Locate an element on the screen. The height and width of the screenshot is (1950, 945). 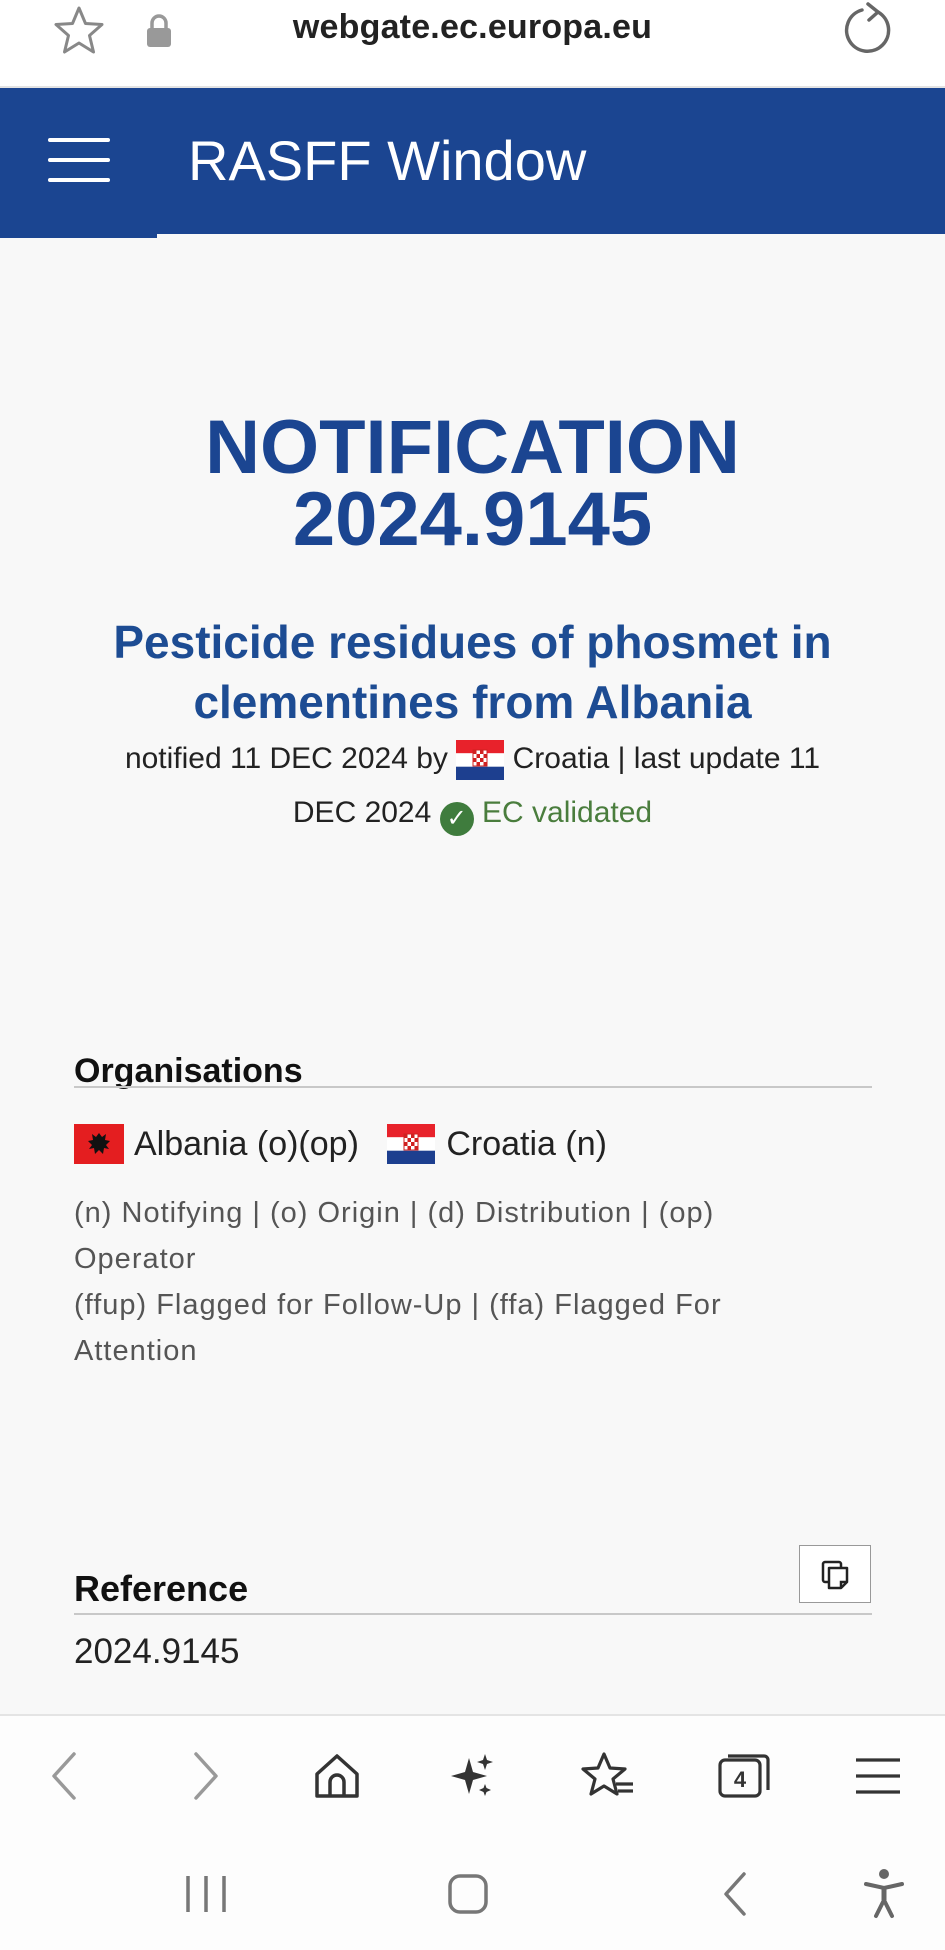
header-tab-indicator is located at coordinates (78, 236).